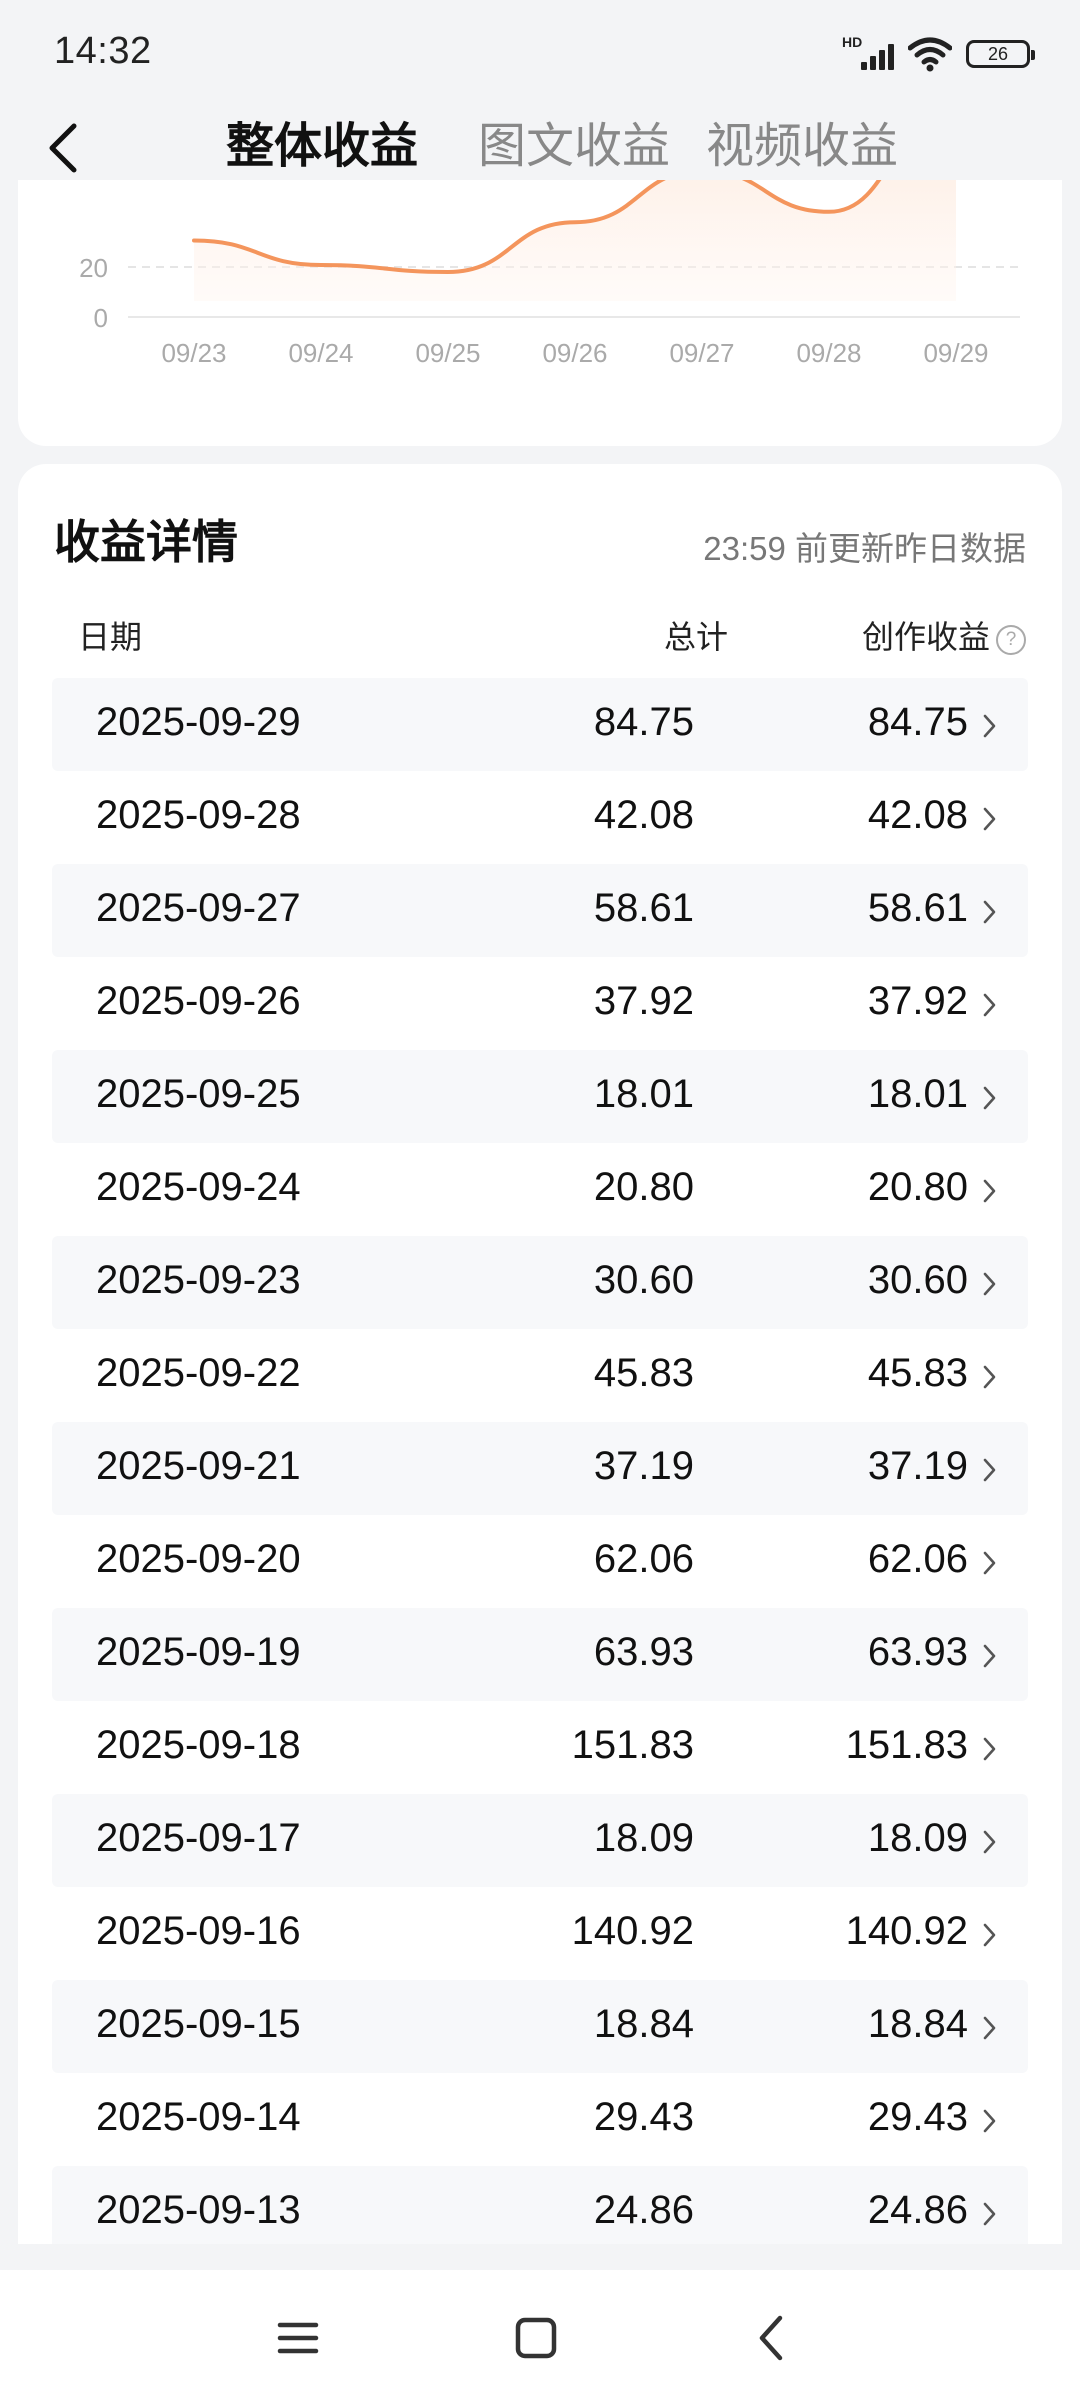  Describe the element at coordinates (320, 353) in the screenshot. I see `x-tick-label: 09/24` at that location.